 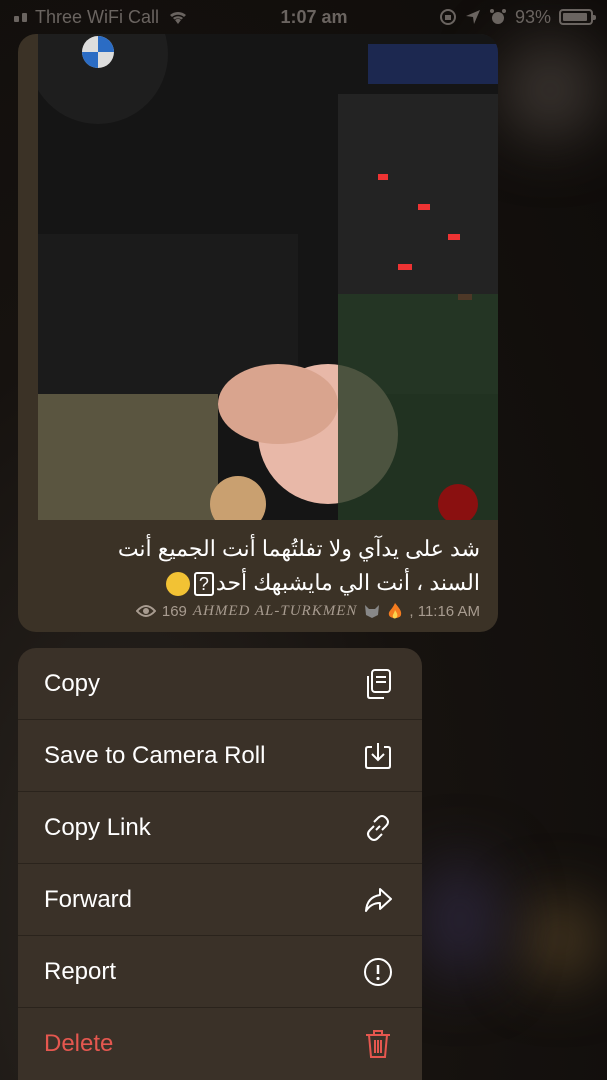 What do you see at coordinates (220, 828) in the screenshot?
I see `menu-item-copy-link: Copy Link` at bounding box center [220, 828].